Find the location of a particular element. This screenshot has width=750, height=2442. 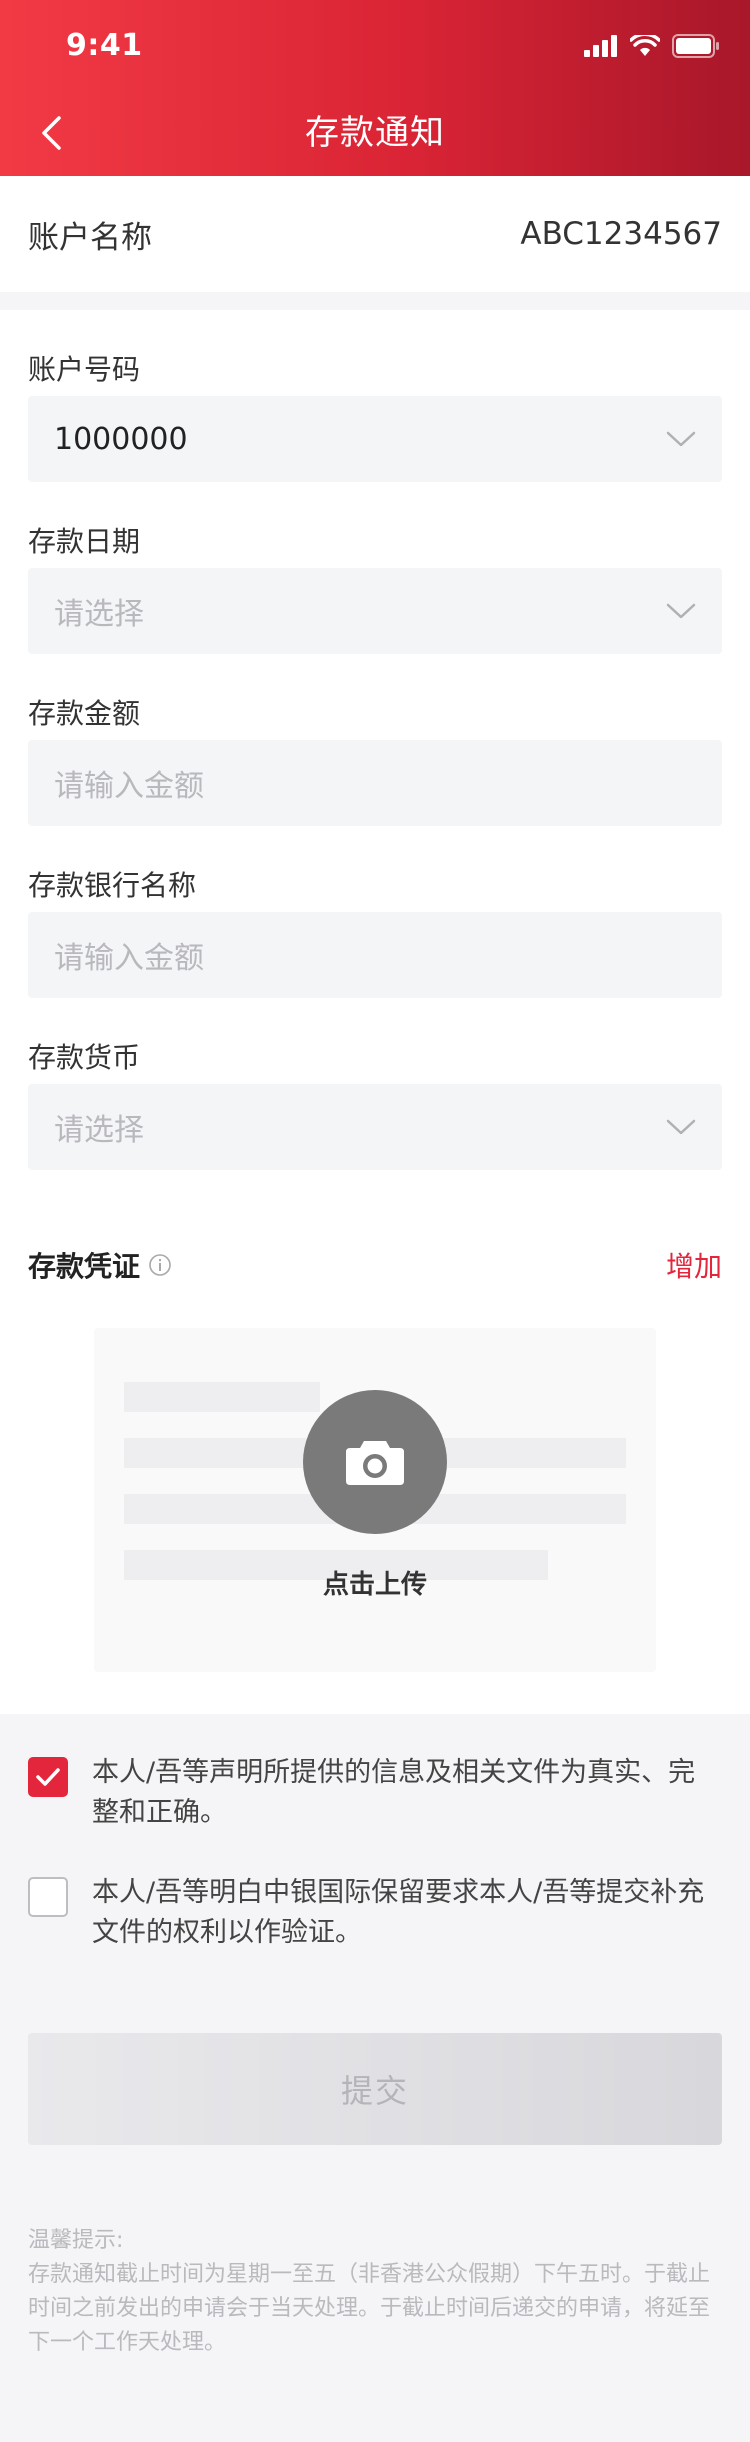

declaration-1: 本人/吾等声明所提供的信息及相关文件为真实、完整和正确。 is located at coordinates (375, 1793).